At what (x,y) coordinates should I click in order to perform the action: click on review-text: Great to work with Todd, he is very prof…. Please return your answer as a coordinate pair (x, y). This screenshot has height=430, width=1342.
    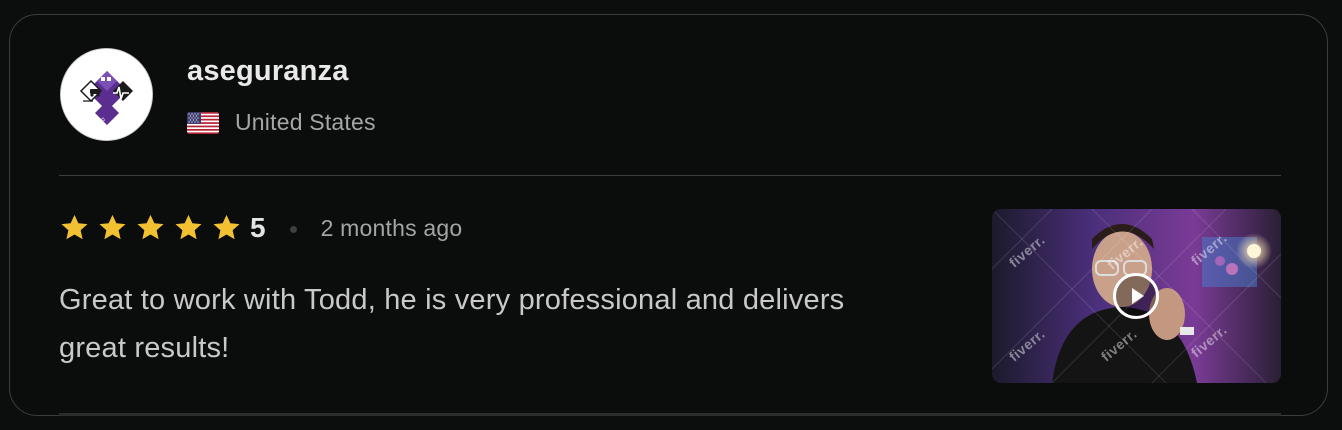
    Looking at the image, I should click on (452, 324).